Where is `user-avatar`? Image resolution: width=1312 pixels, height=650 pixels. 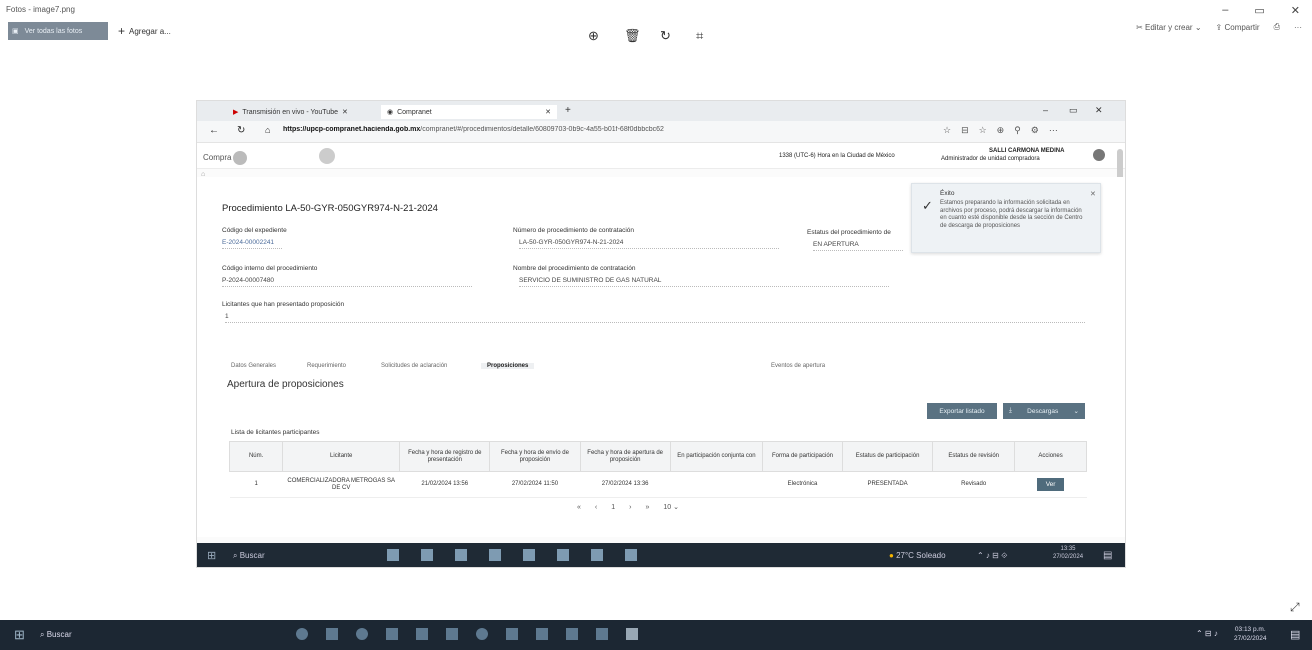 user-avatar is located at coordinates (1099, 155).